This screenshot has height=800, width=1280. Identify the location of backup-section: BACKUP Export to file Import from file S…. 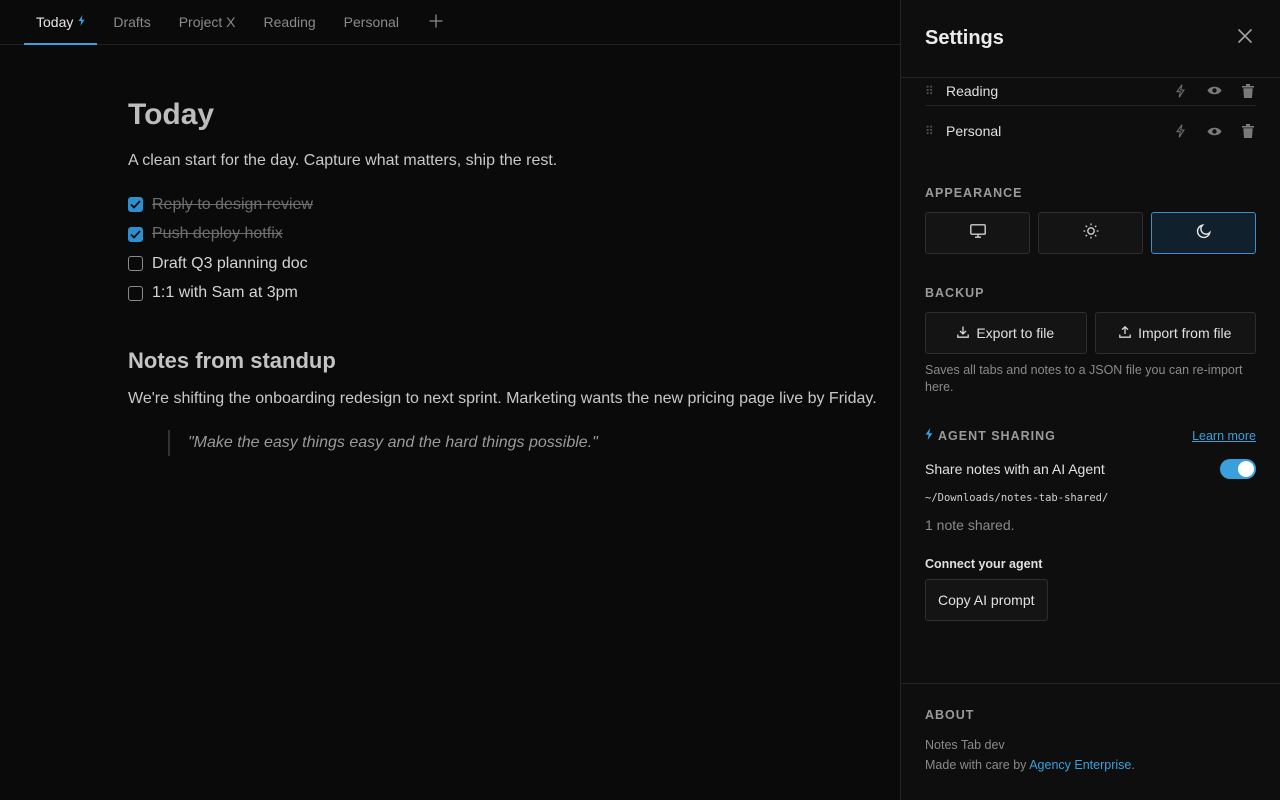
(1090, 341).